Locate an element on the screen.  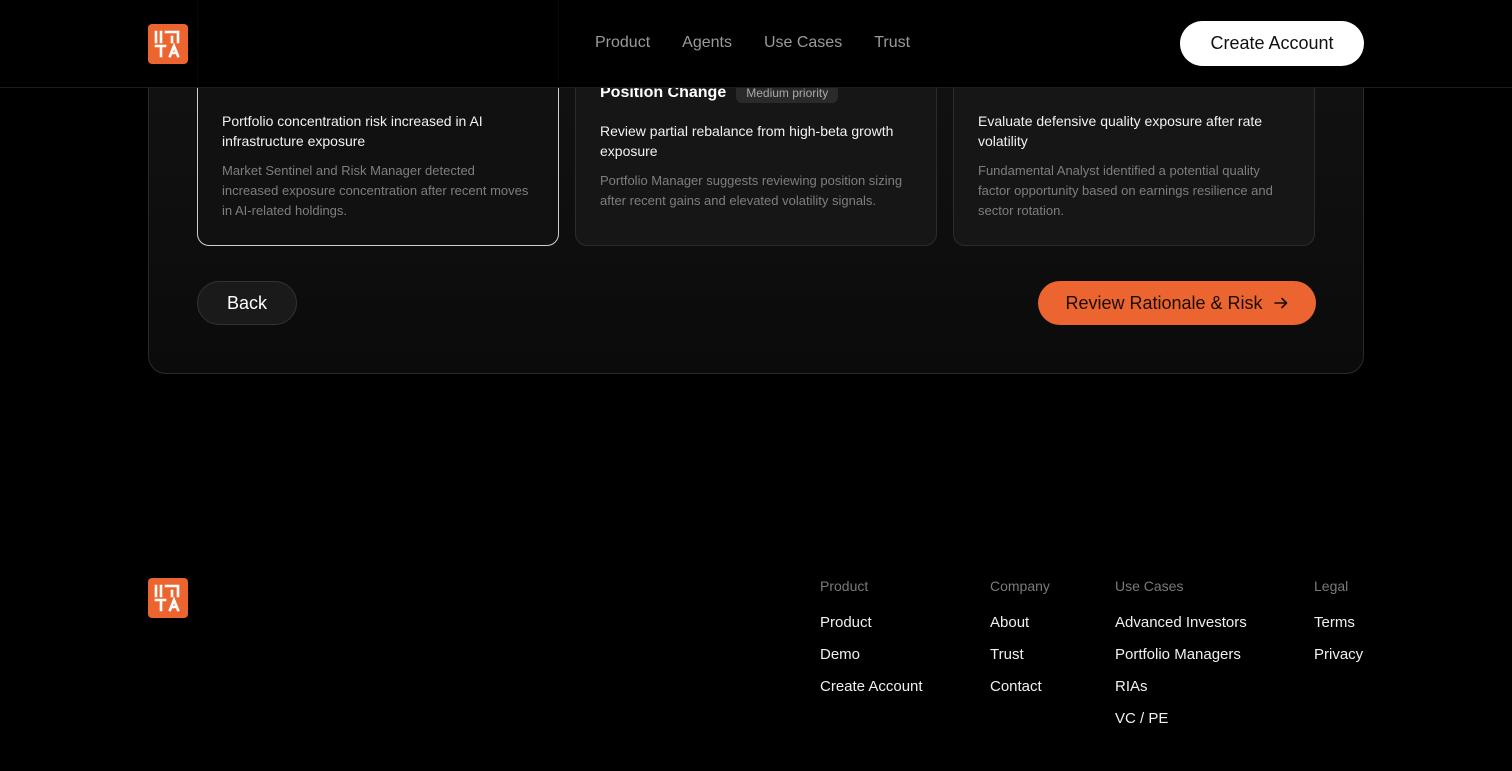
nav-product: Product is located at coordinates (622, 43).